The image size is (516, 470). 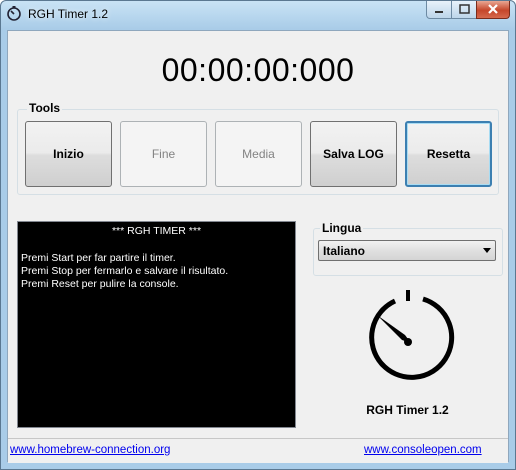 I want to click on close-button, so click(x=493, y=10).